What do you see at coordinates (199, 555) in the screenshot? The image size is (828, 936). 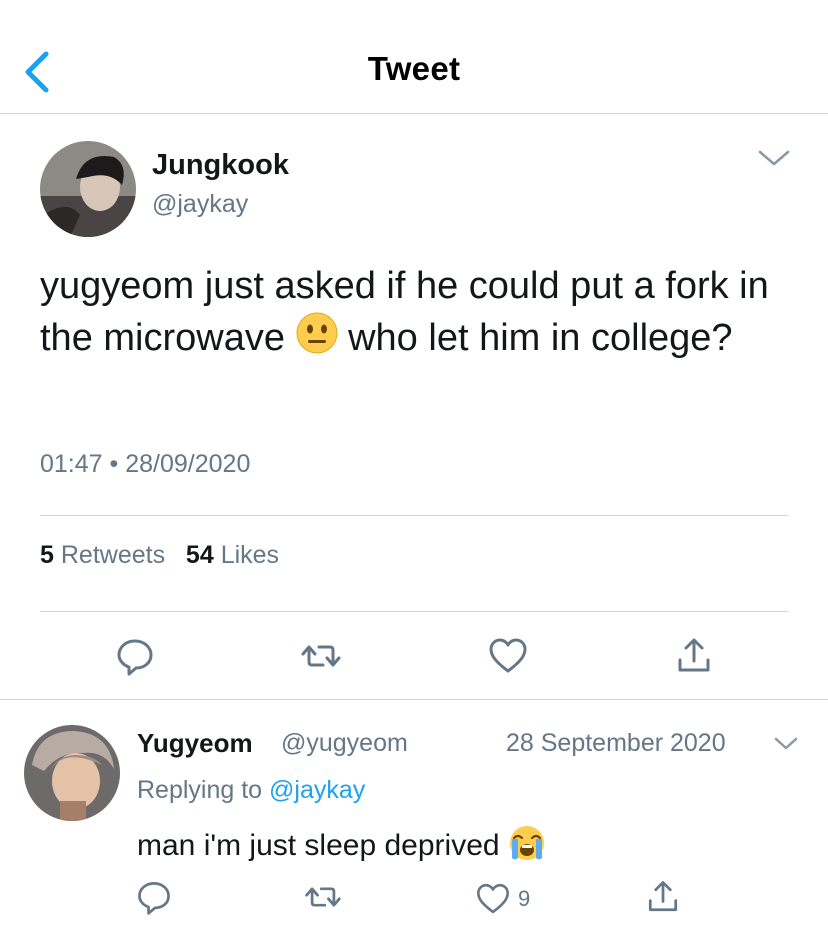 I see `likes-count: 54` at bounding box center [199, 555].